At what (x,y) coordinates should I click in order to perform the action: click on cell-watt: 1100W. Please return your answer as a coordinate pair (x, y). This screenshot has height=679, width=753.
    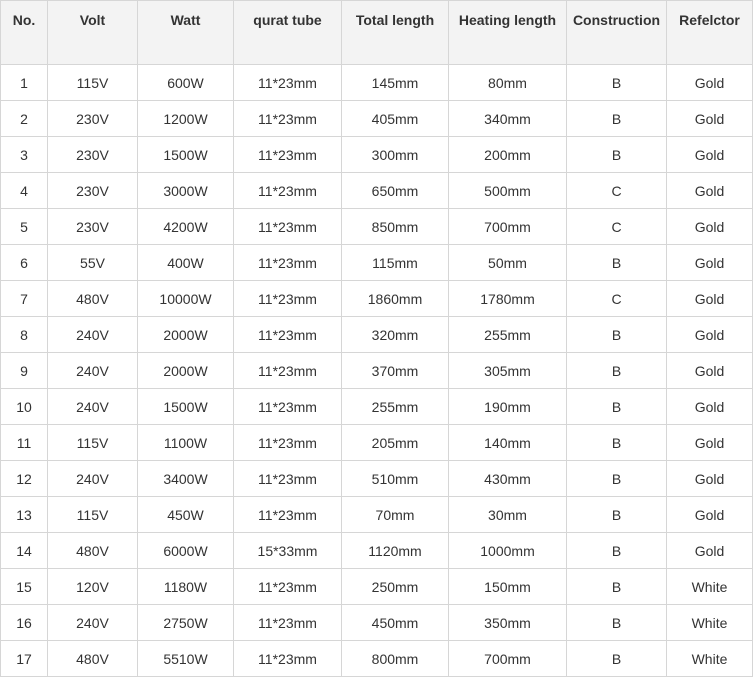
    Looking at the image, I should click on (185, 442).